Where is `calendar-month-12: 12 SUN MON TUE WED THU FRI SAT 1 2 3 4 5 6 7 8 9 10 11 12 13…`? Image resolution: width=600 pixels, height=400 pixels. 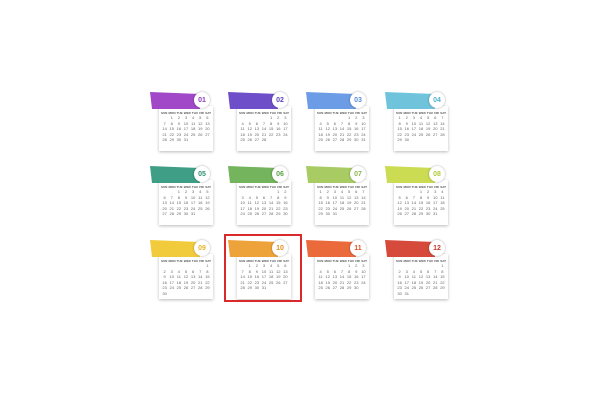
calendar-month-12: 12 SUN MON TUE WED THU FRI SAT 1 2 3 4 5 6 7 8 9 10 11 12 13… is located at coordinates (417, 270).